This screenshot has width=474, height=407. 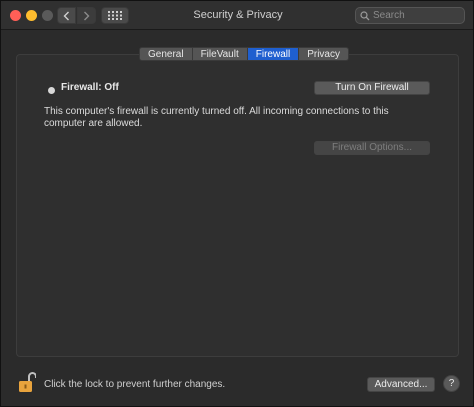 I want to click on search-icon, so click(x=365, y=15).